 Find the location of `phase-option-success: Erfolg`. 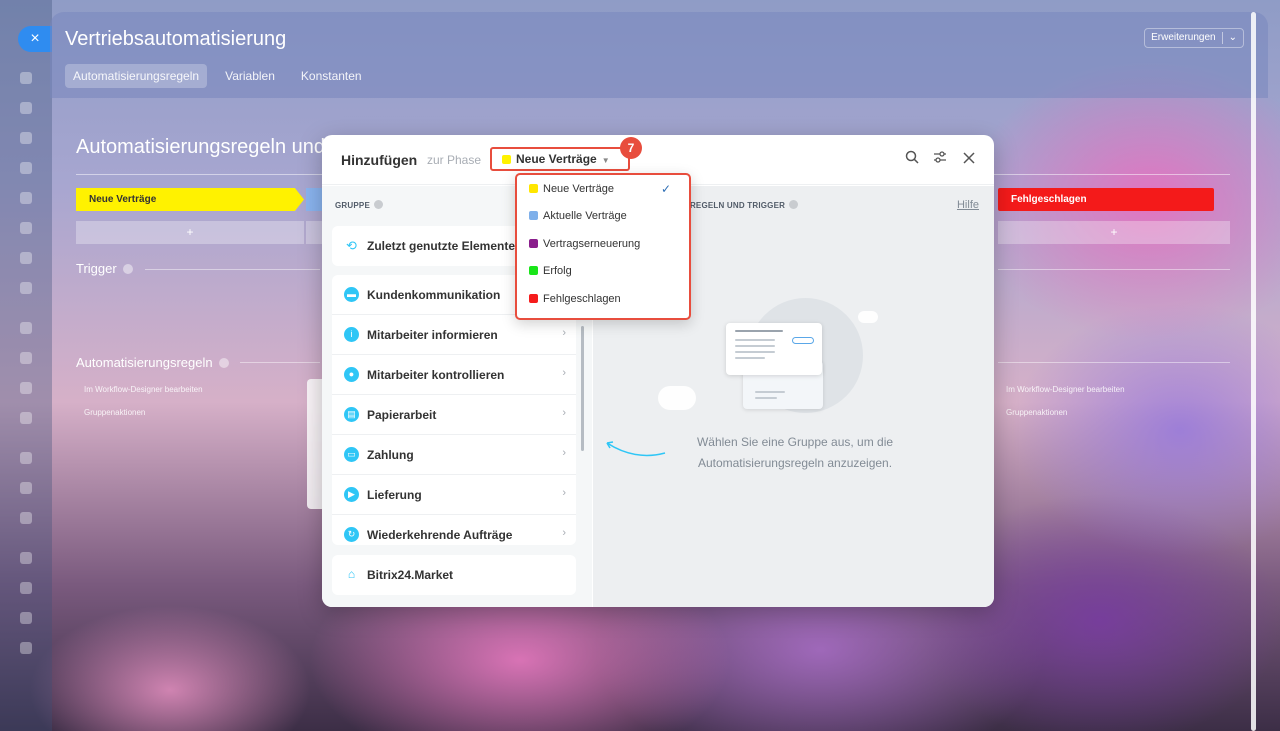

phase-option-success: Erfolg is located at coordinates (550, 271).